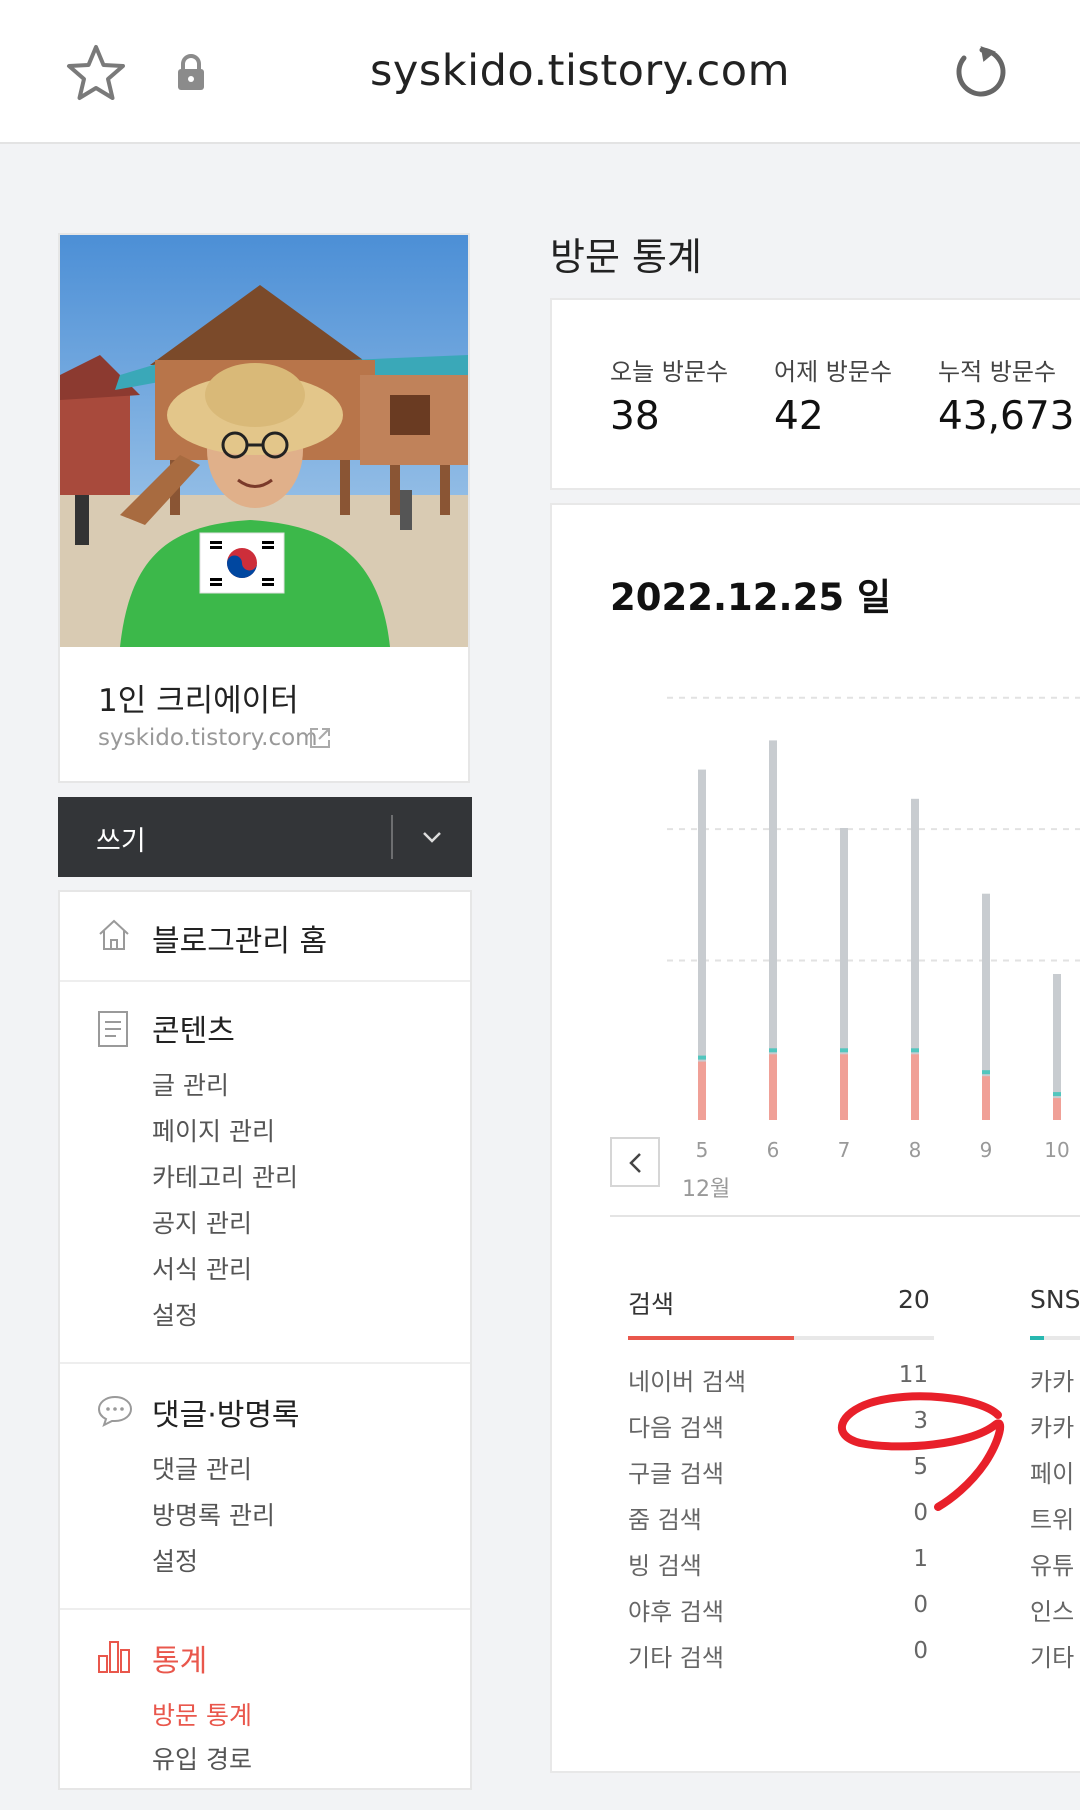  Describe the element at coordinates (1052, 1520) in the screenshot. I see `sns-source-label: 트위` at that location.